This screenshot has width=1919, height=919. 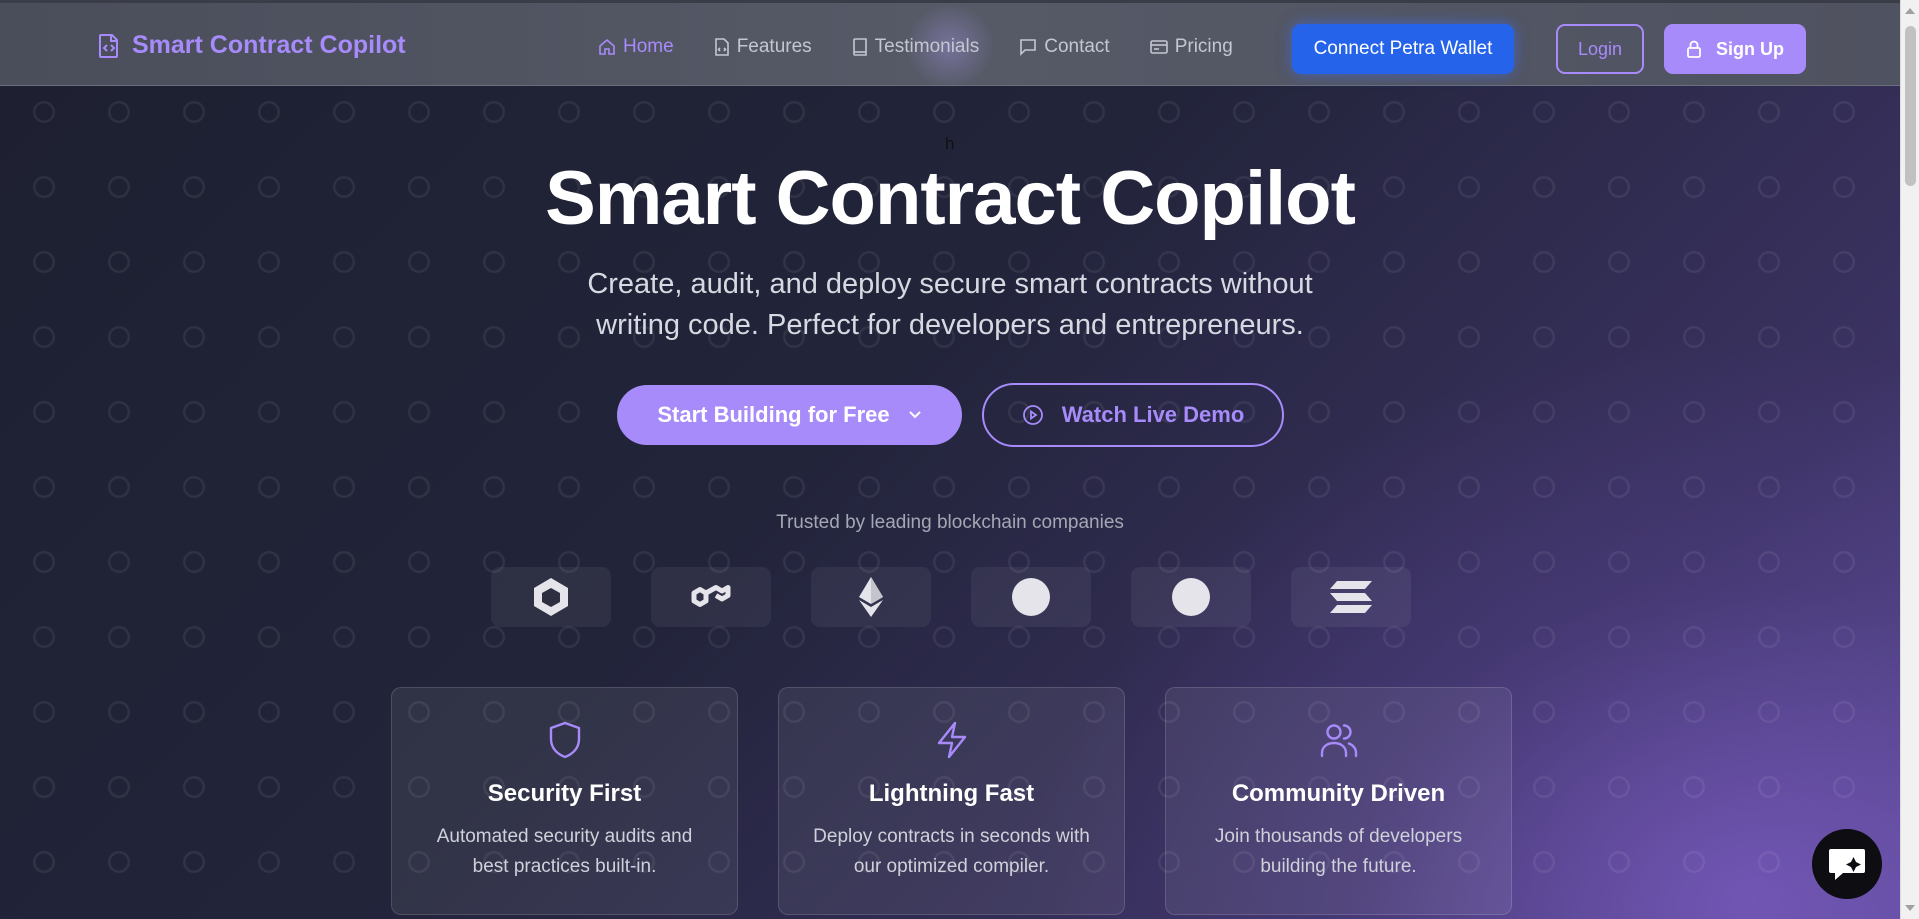 I want to click on feature-title: Security First, so click(x=564, y=793).